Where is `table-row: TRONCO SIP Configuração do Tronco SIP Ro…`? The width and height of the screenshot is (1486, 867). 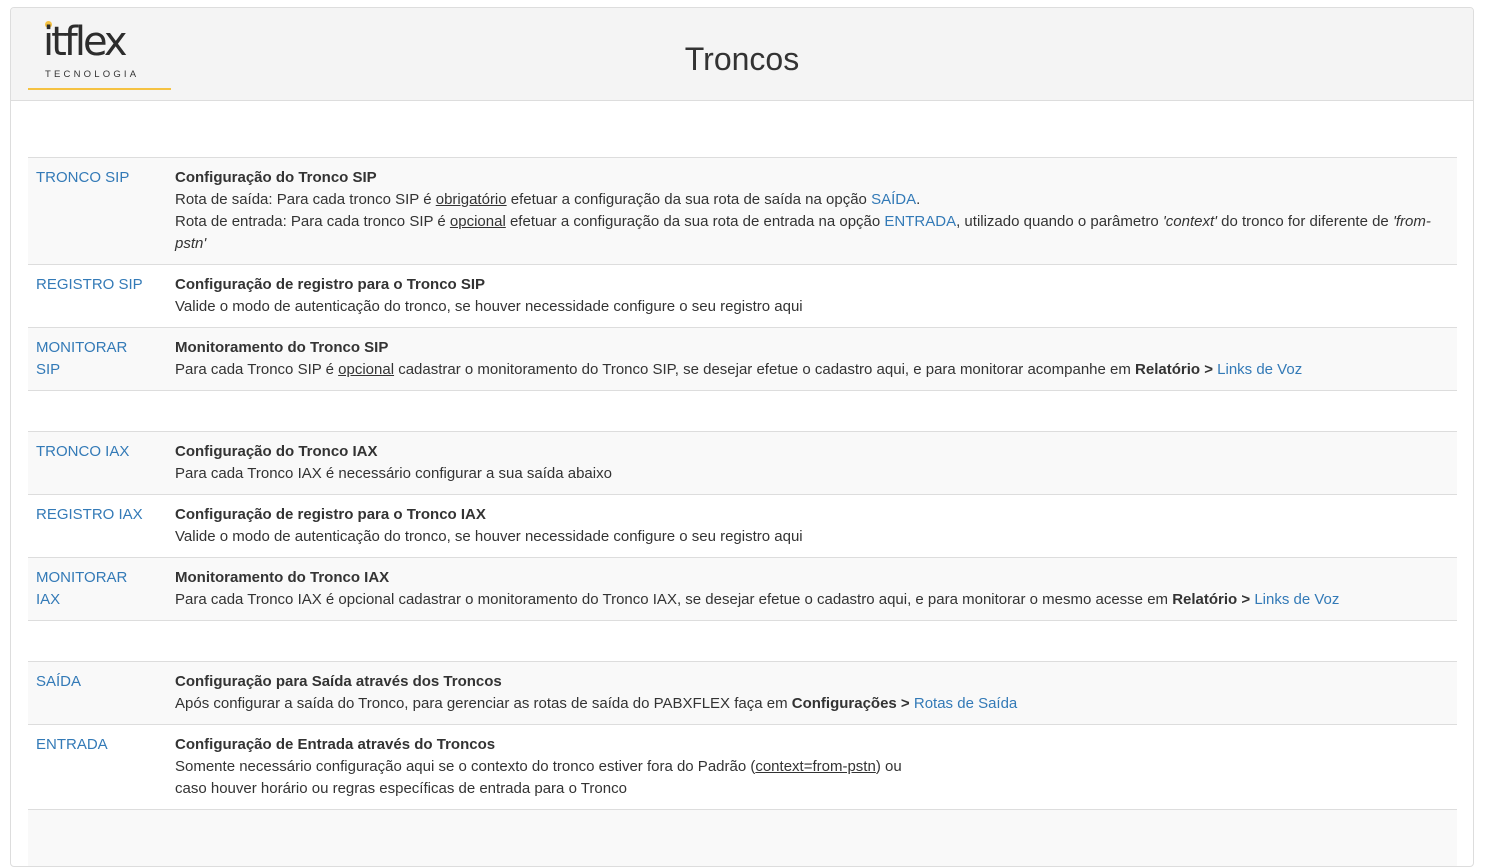 table-row: TRONCO SIP Configuração do Tronco SIP Ro… is located at coordinates (742, 211).